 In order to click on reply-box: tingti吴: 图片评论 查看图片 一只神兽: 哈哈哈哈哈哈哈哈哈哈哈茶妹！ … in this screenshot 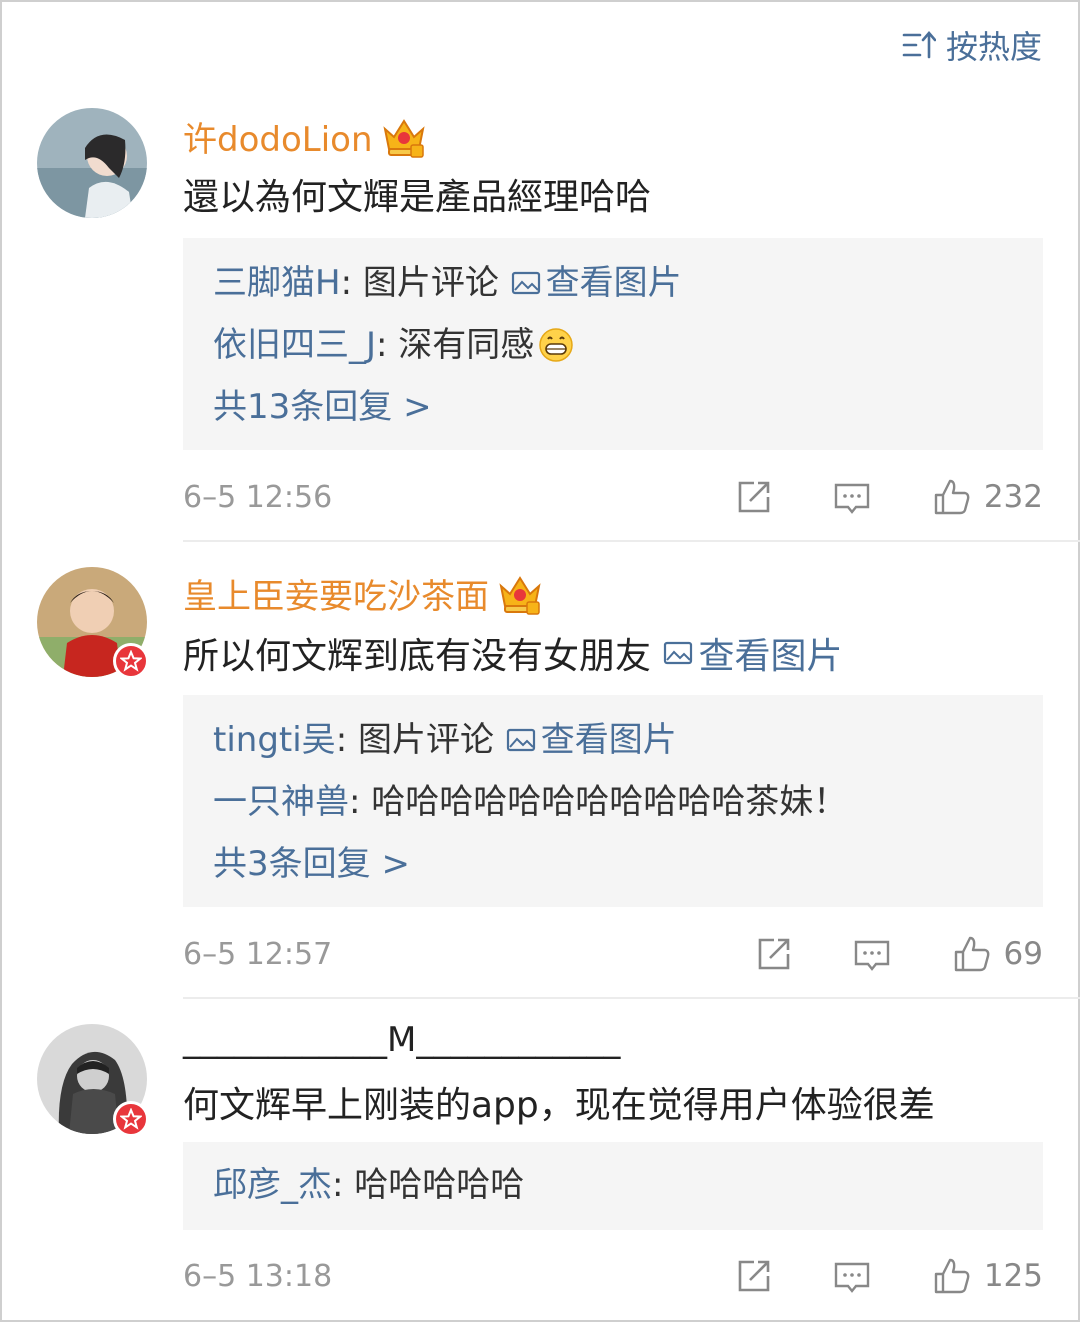, I will do `click(613, 801)`.